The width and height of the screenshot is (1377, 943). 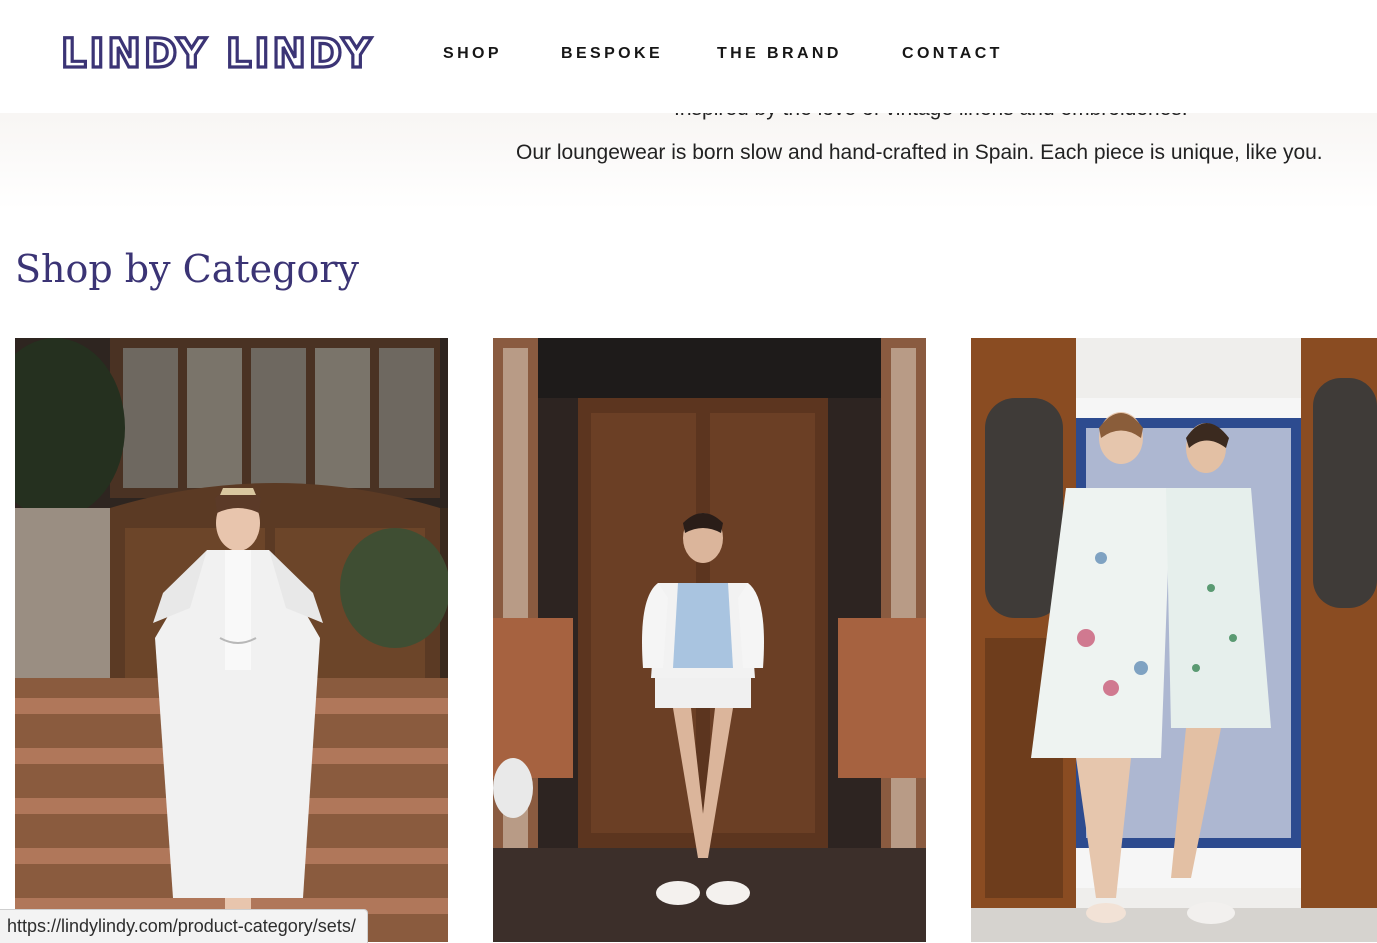 I want to click on section-title: Shop by Category, so click(x=187, y=269).